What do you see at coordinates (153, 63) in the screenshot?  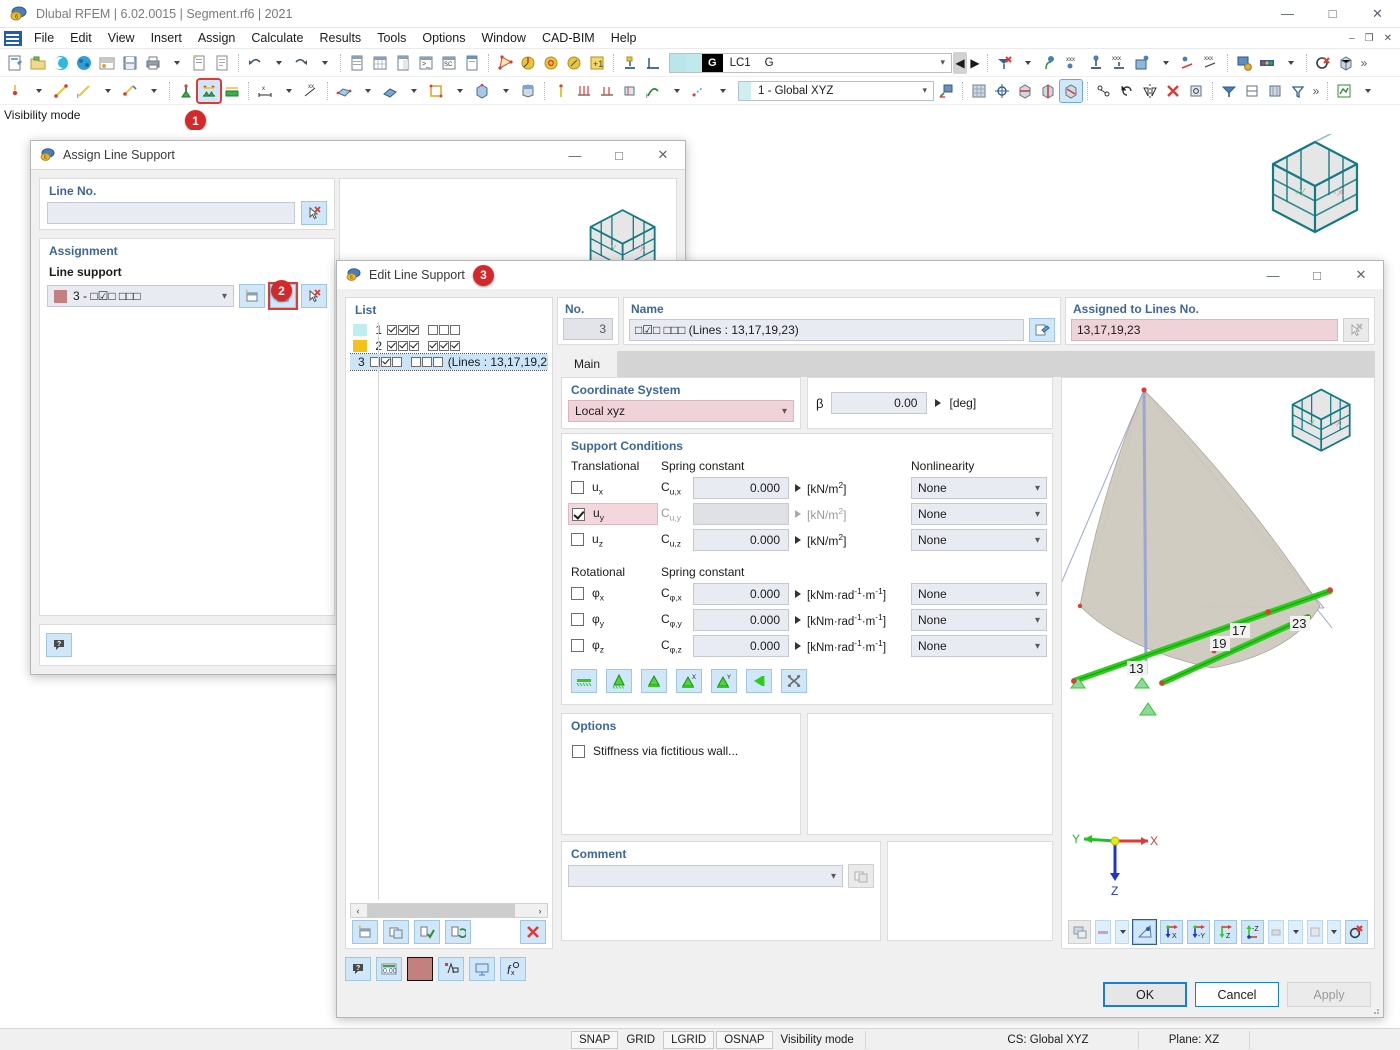 I see `print-icon` at bounding box center [153, 63].